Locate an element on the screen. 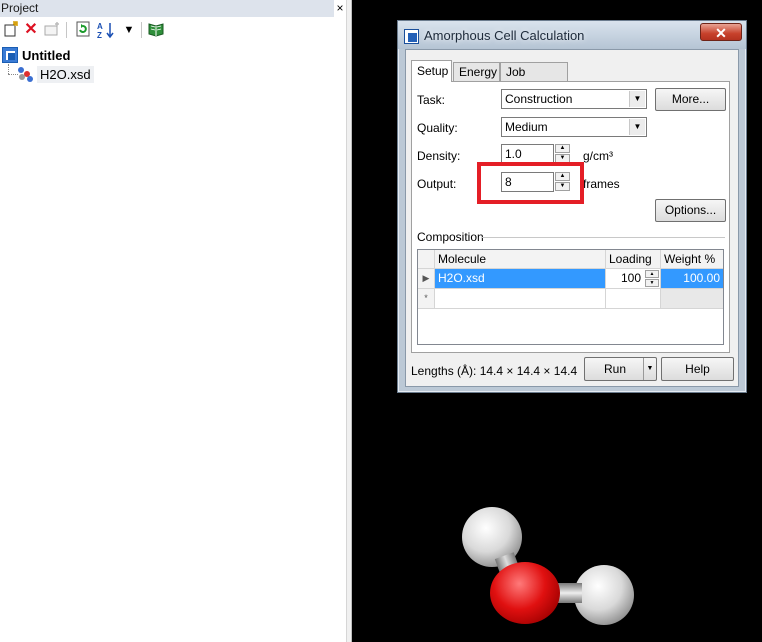 The height and width of the screenshot is (642, 762). output-label: Output: is located at coordinates (437, 184).